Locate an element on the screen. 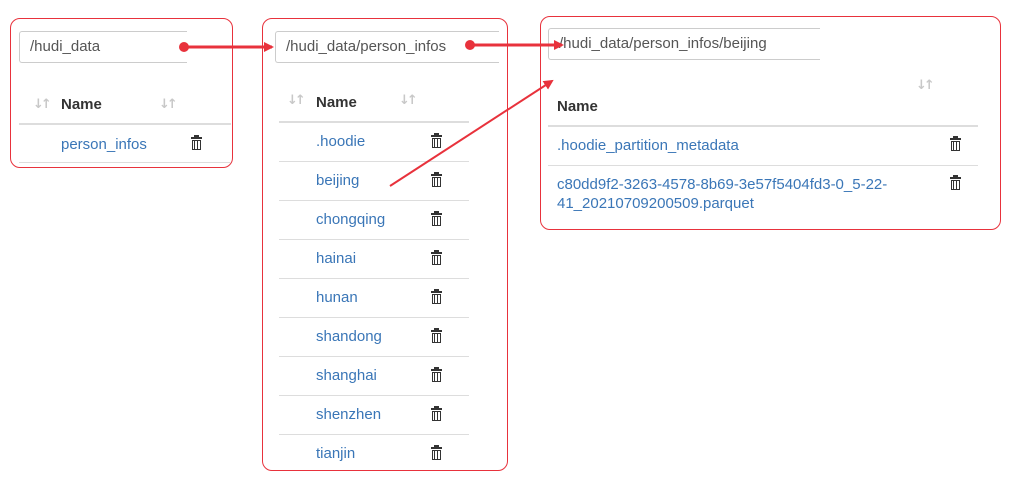 The image size is (1014, 482). table-row: chongqing is located at coordinates (374, 220).